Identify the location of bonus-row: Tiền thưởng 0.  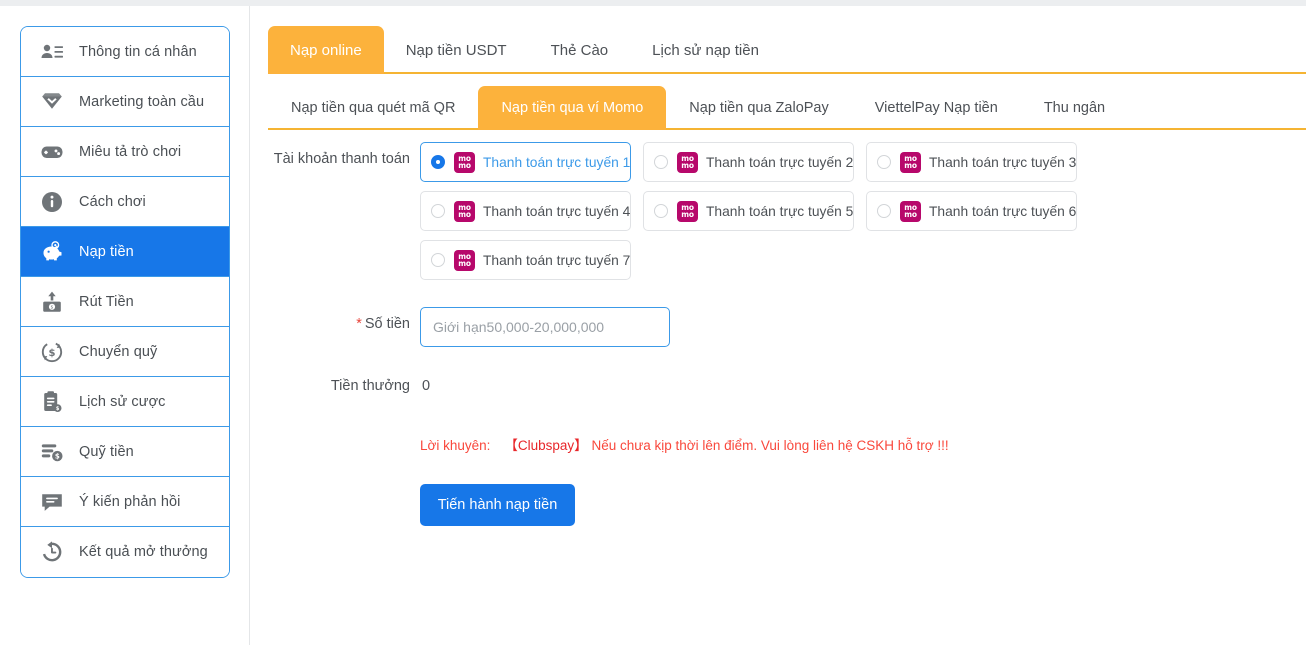
(778, 381).